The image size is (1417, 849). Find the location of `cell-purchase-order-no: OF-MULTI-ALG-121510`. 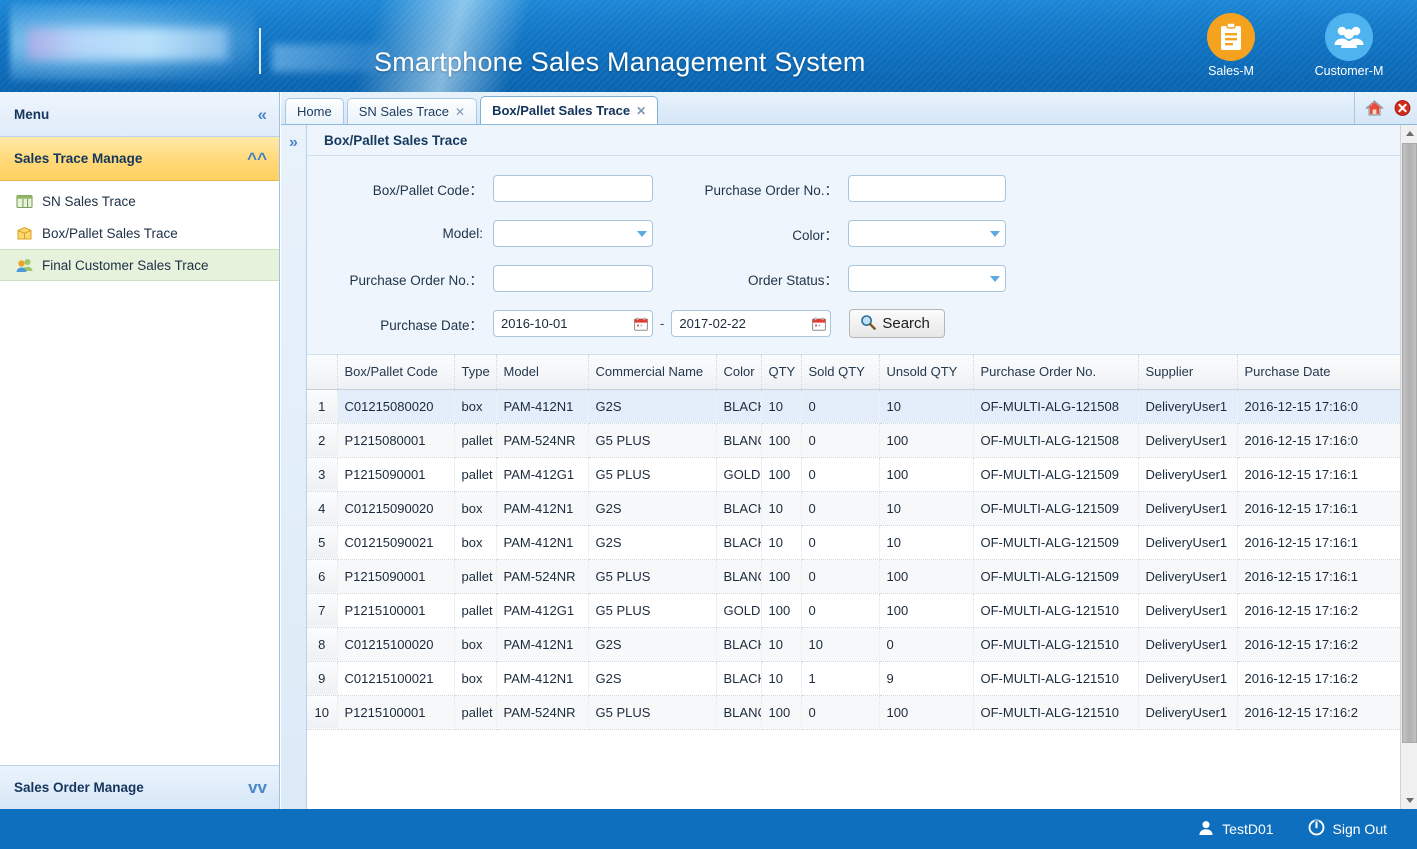

cell-purchase-order-no: OF-MULTI-ALG-121510 is located at coordinates (1056, 610).